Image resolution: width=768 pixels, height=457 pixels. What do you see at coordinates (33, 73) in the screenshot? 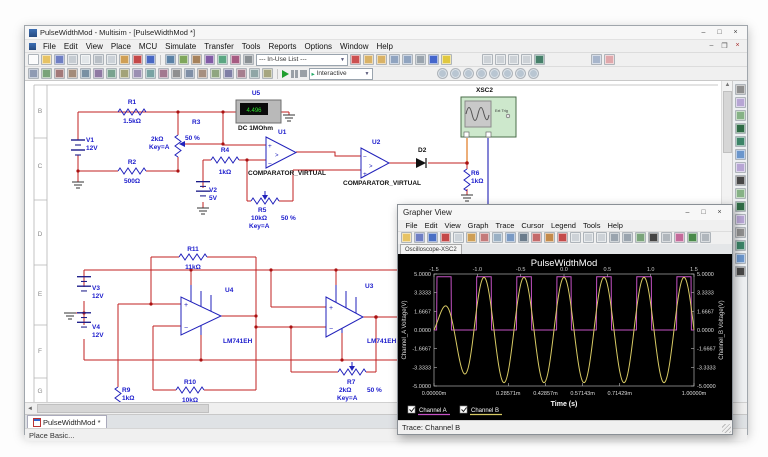
I see `place-source-icon` at bounding box center [33, 73].